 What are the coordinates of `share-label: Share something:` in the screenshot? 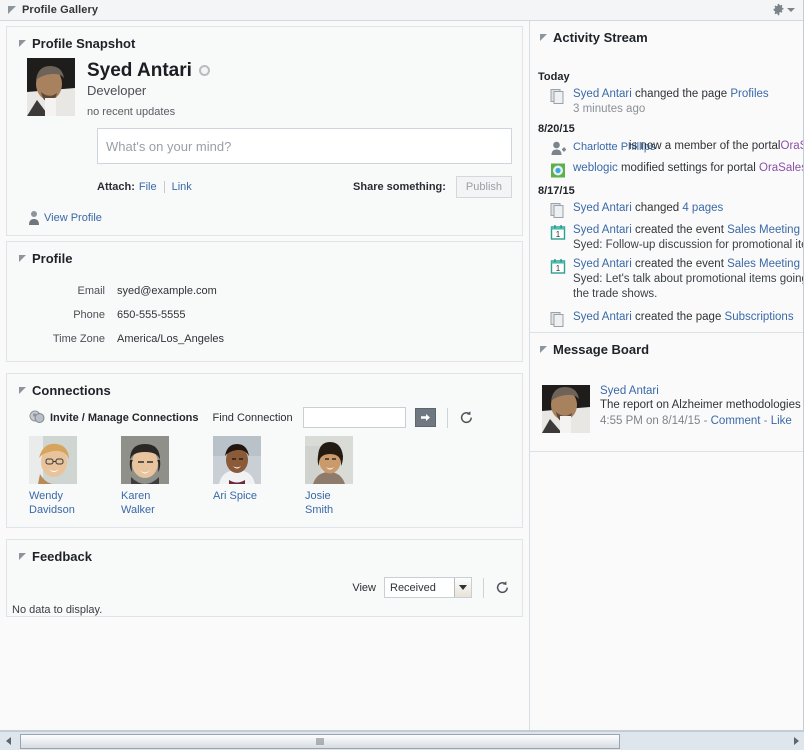 It's located at (399, 187).